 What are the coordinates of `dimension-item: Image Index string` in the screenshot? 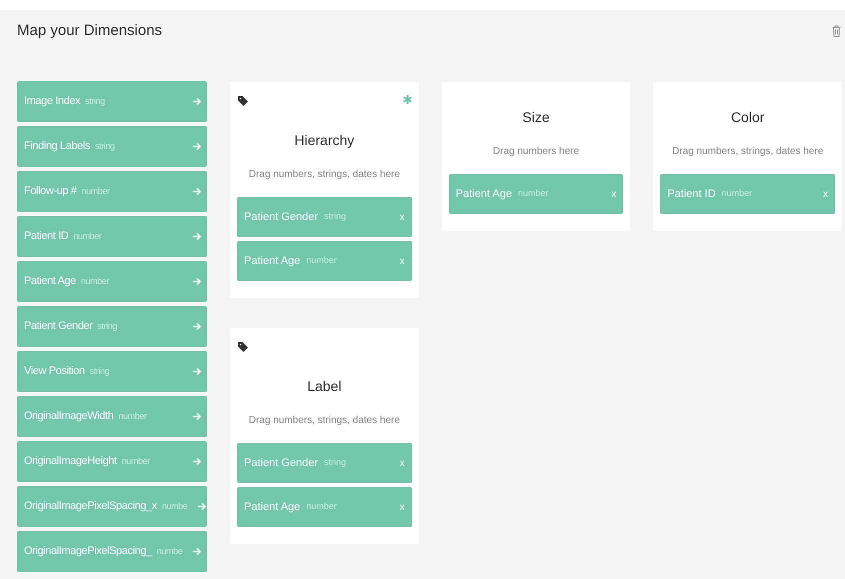 It's located at (112, 101).